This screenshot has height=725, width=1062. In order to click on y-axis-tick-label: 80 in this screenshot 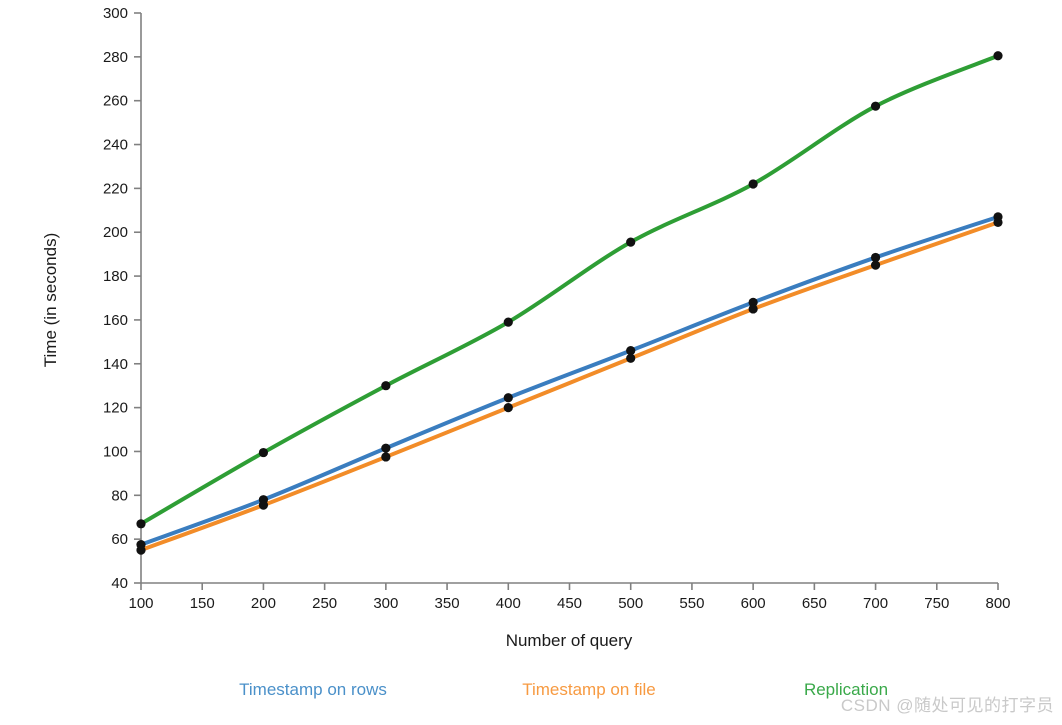, I will do `click(119, 495)`.